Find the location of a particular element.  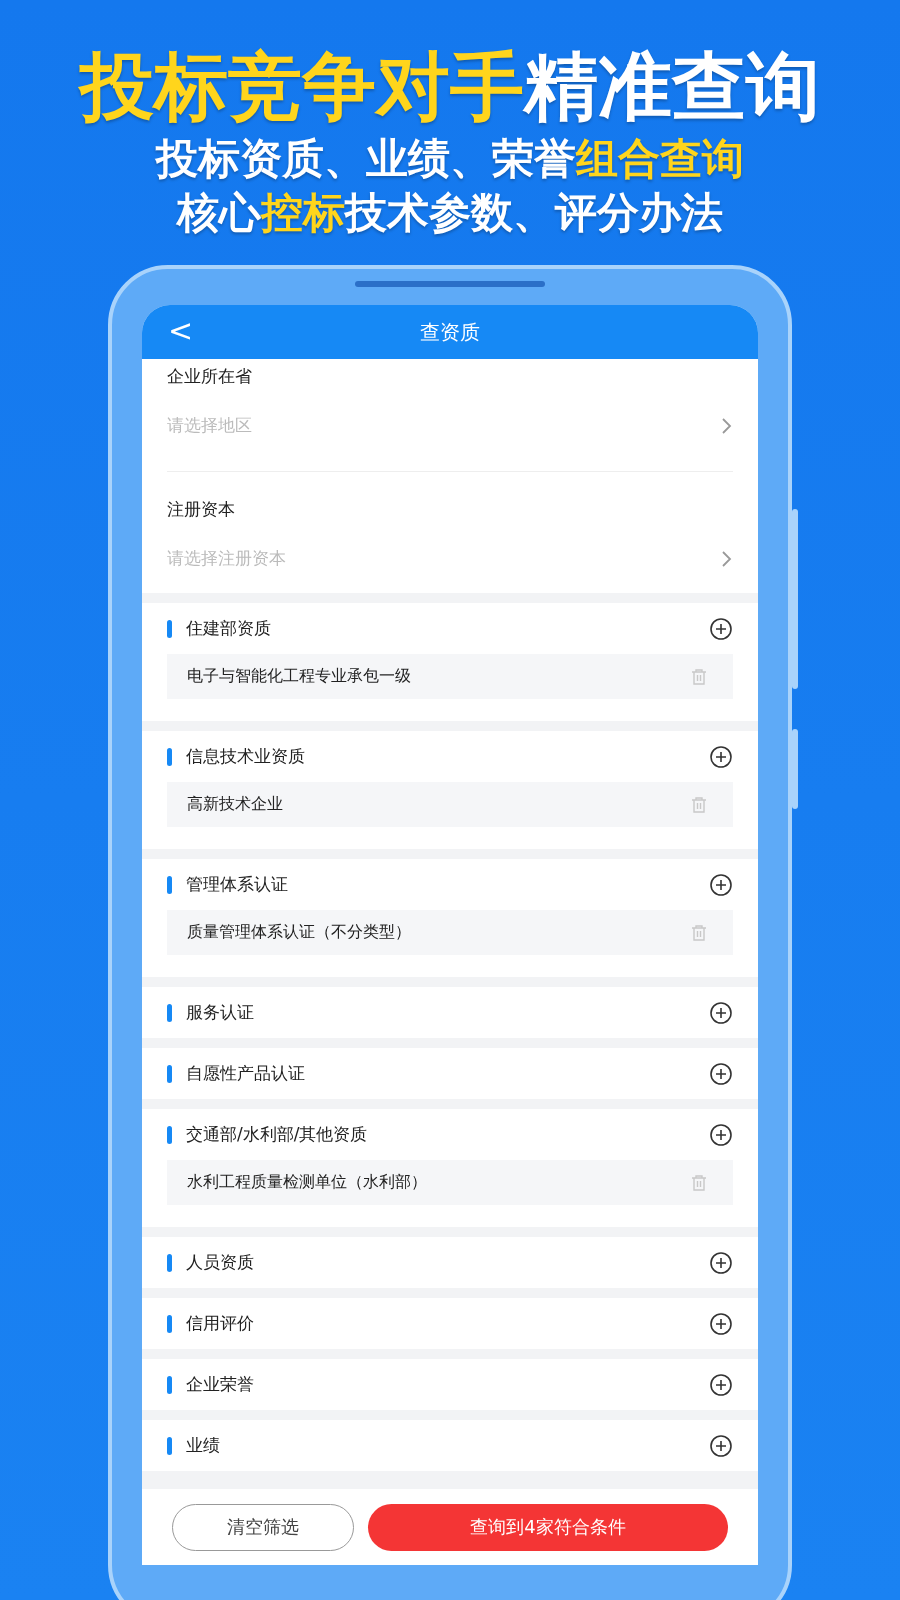

clear-filter-button: 清空筛选 is located at coordinates (263, 1527).